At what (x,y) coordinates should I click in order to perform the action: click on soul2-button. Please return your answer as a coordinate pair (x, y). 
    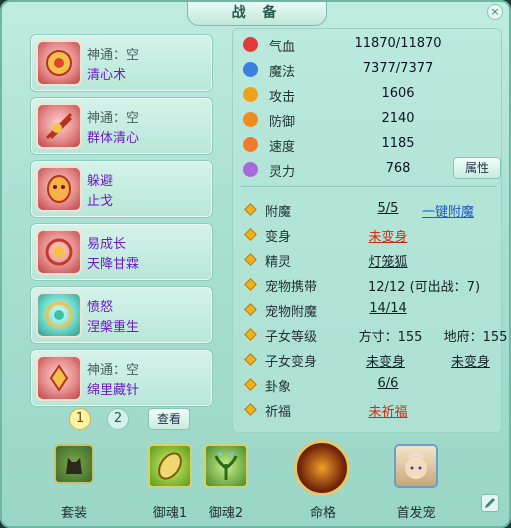
    Looking at the image, I should click on (226, 466).